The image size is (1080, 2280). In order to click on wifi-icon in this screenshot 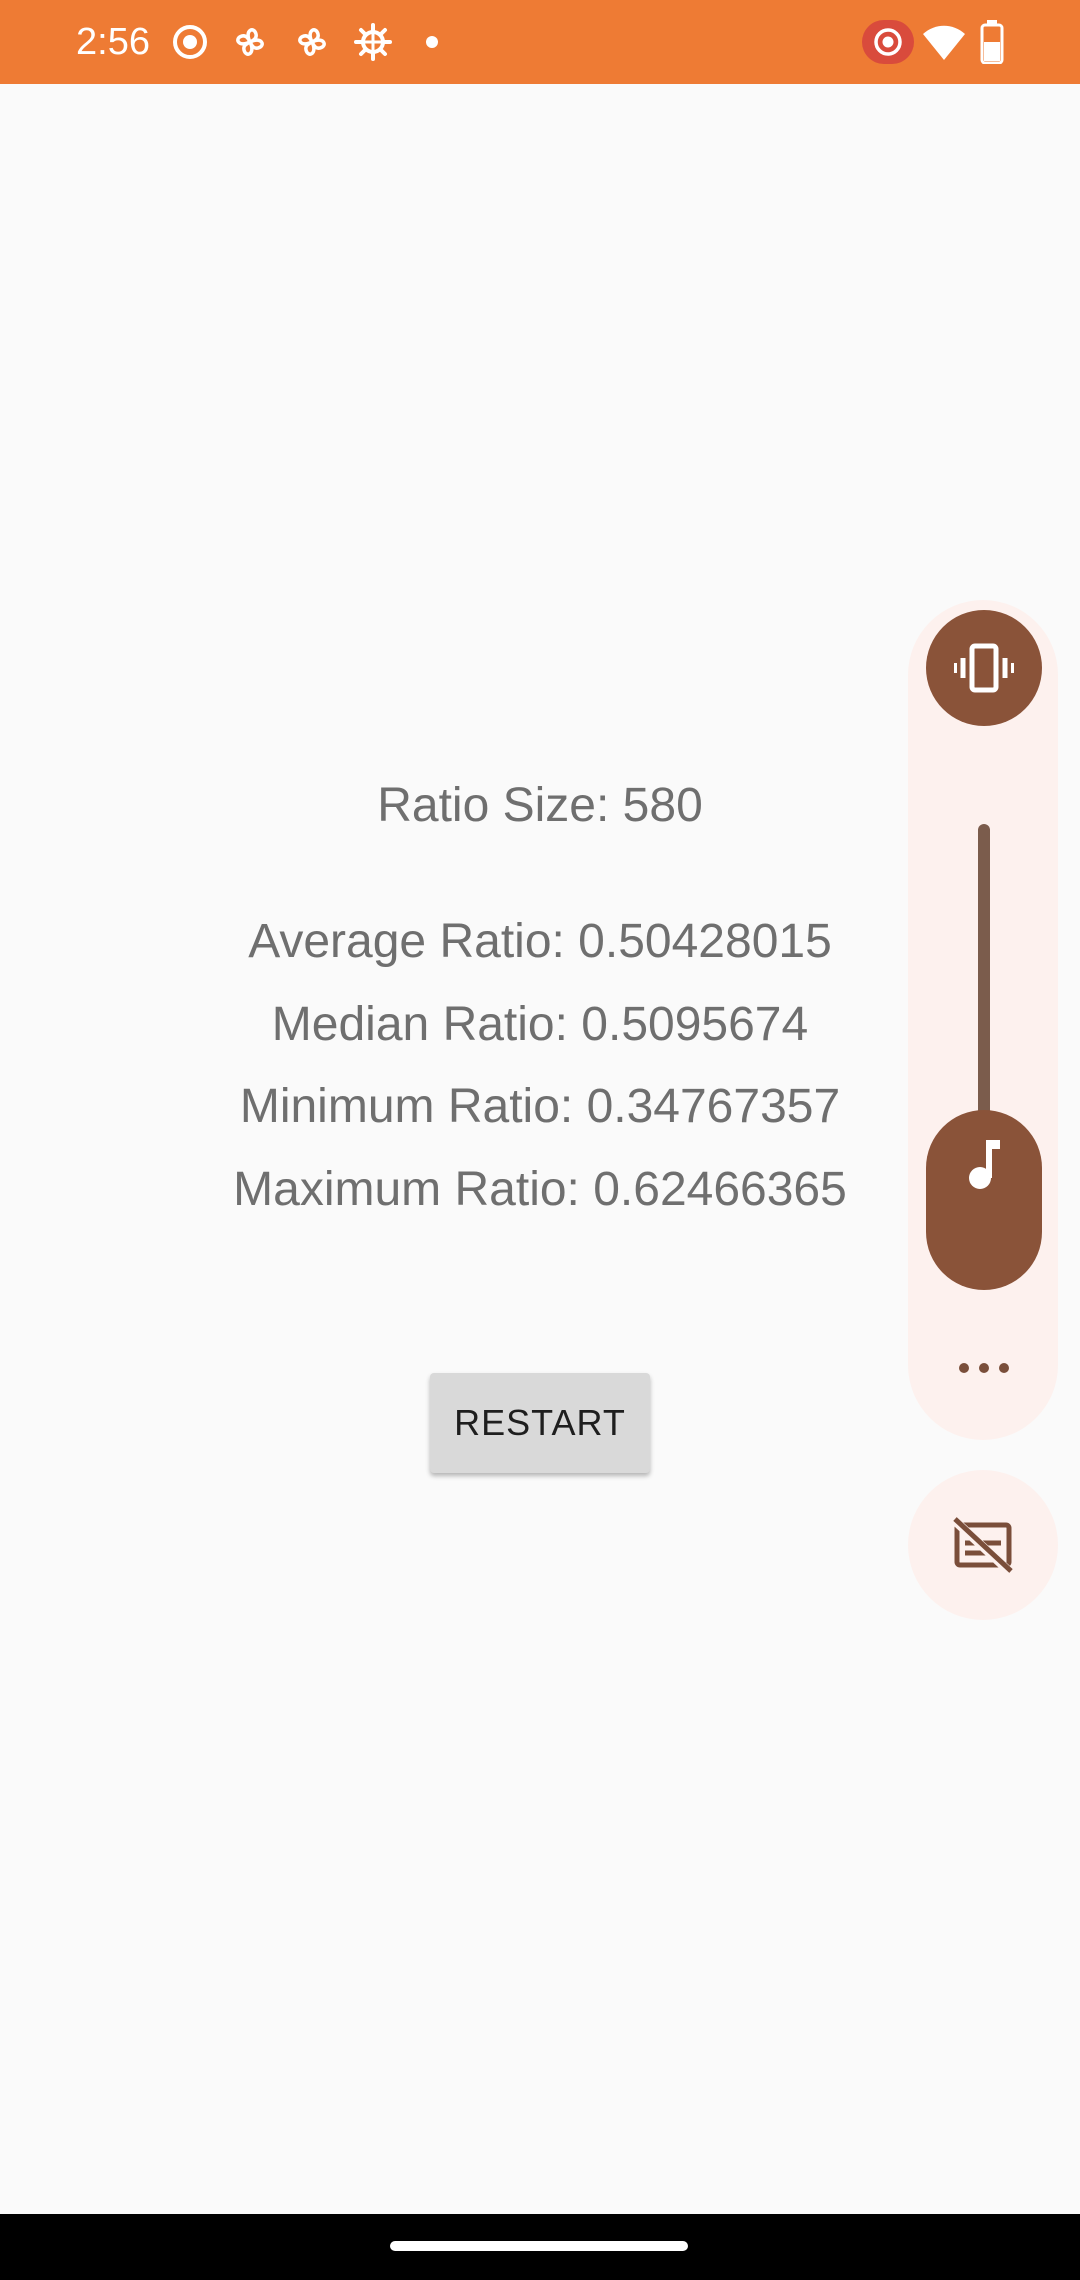, I will do `click(944, 42)`.